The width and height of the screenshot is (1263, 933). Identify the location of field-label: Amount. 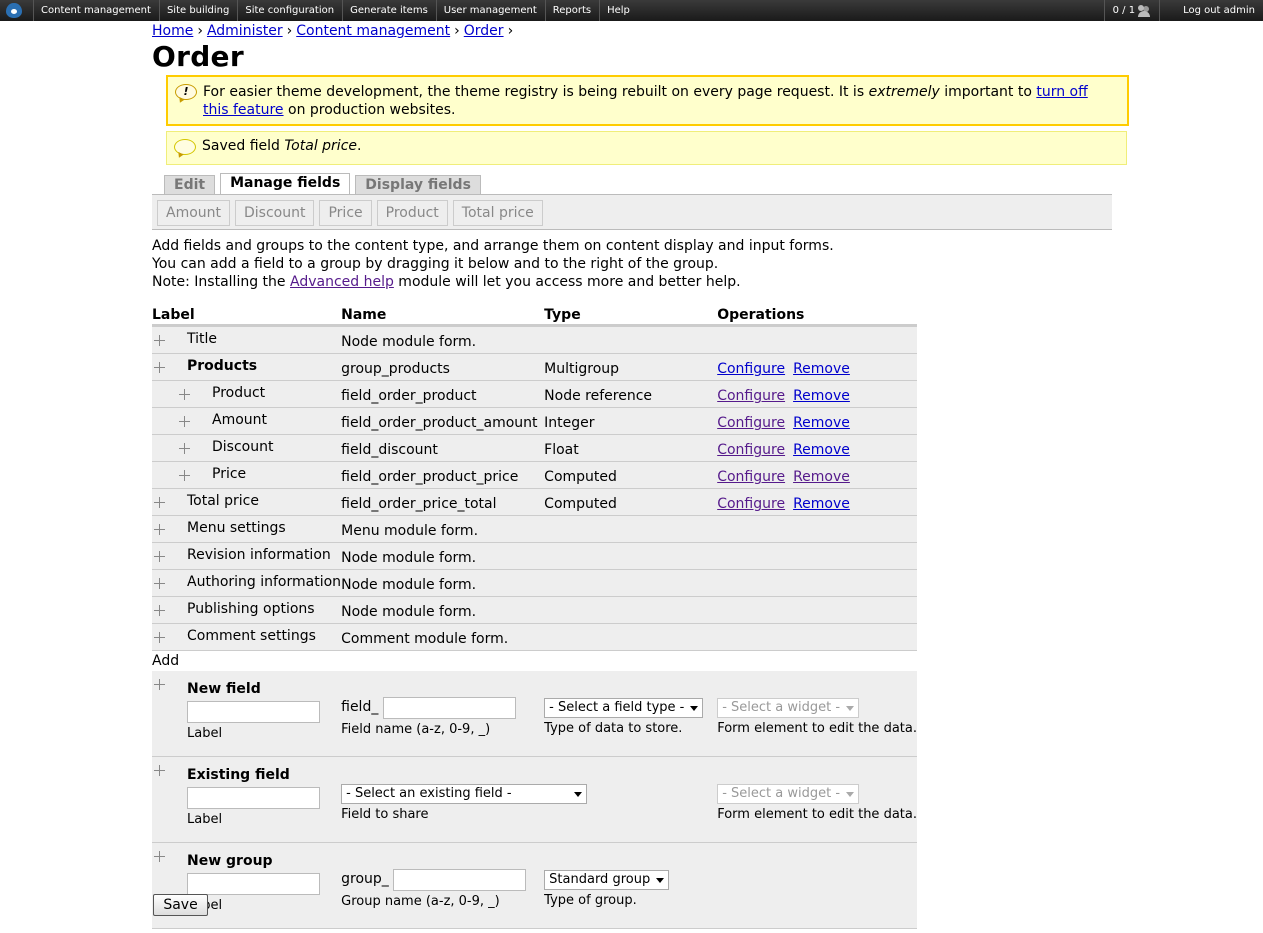
(240, 420).